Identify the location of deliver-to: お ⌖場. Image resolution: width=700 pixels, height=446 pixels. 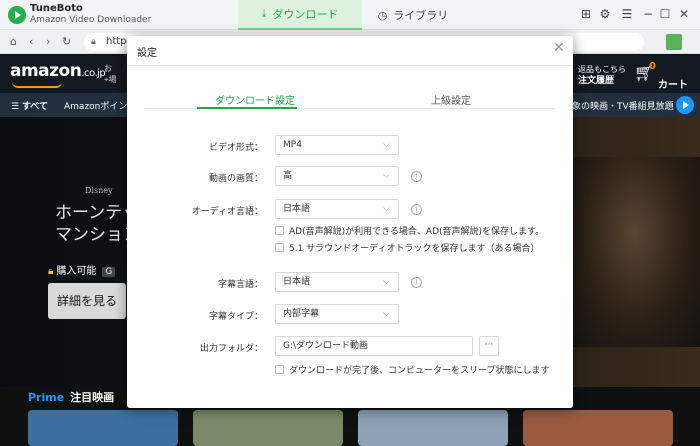
(110, 74).